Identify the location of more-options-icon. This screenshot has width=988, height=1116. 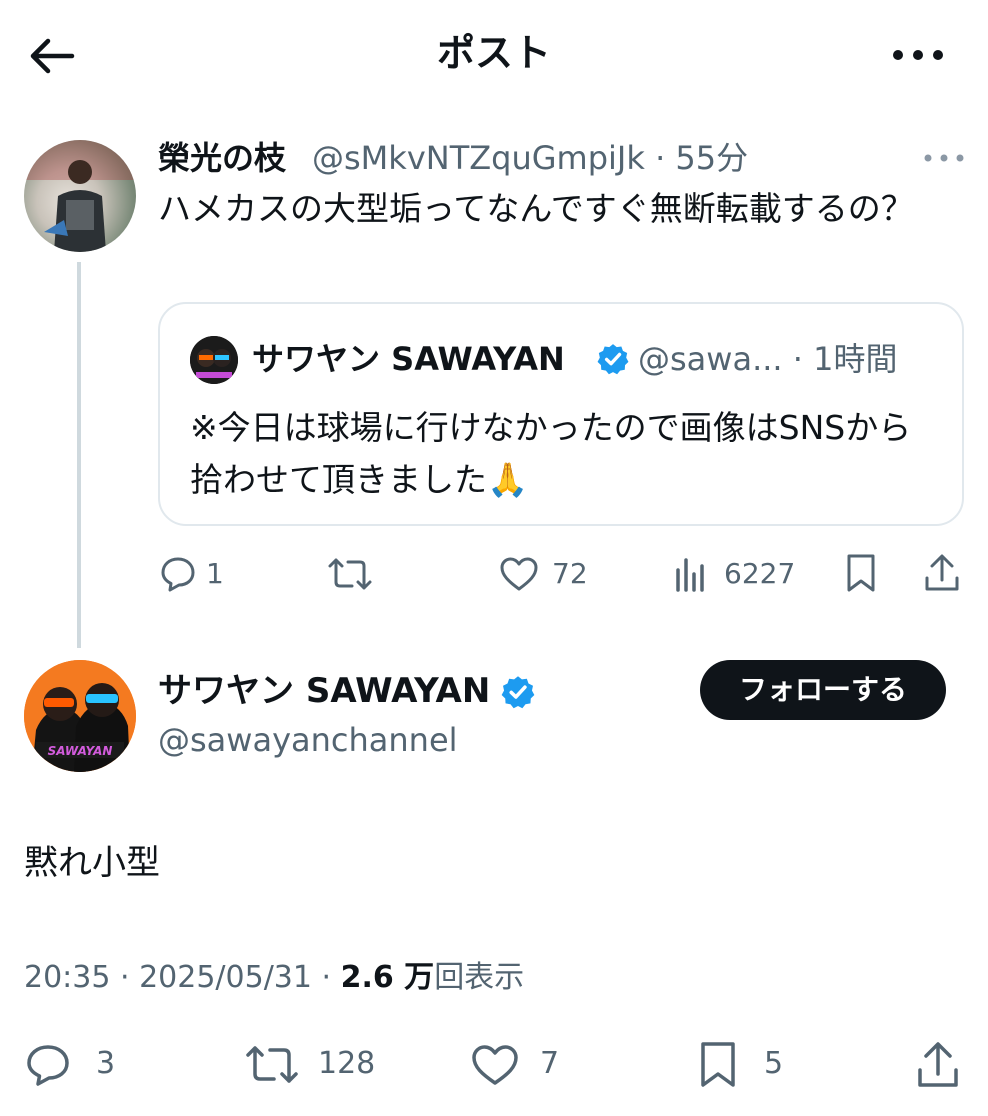
(918, 55).